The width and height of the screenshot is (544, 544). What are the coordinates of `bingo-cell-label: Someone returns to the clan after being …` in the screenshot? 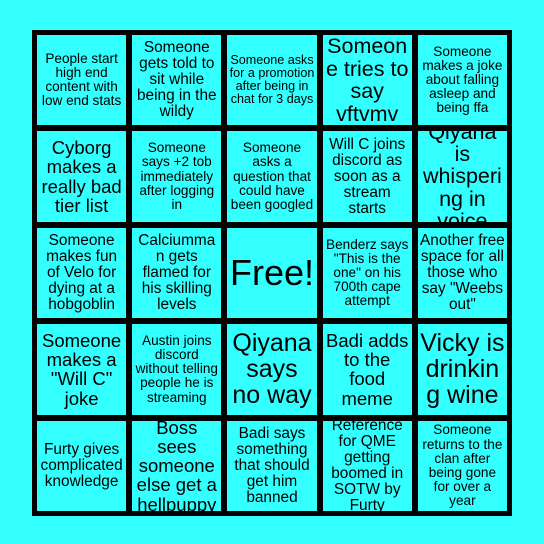 It's located at (462, 465).